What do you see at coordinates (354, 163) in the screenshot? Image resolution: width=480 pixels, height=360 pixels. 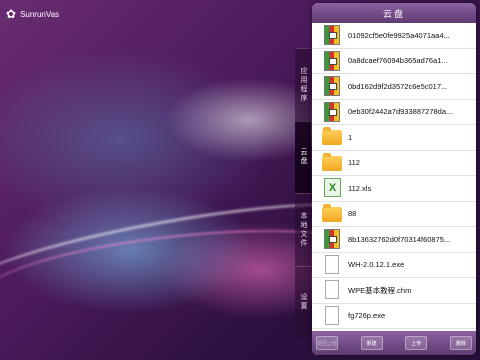 I see `file-name: 112` at bounding box center [354, 163].